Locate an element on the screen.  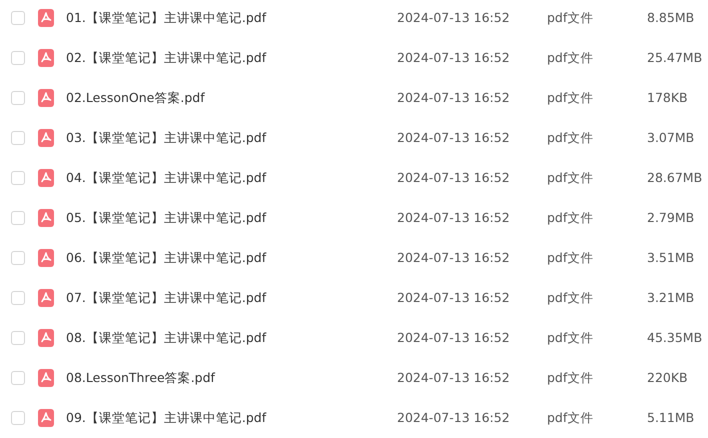
file-name: 02.【课堂笔记】主讲课中笔记.pdf is located at coordinates (231, 58).